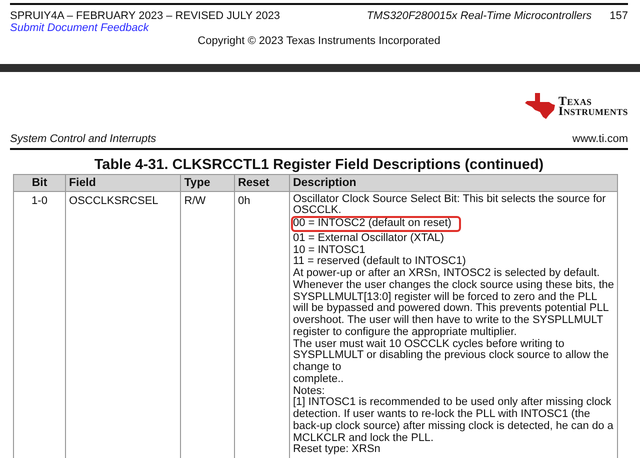 Image resolution: width=640 pixels, height=458 pixels. I want to click on product-title: TMS320F280015x Real-Time Microcontrollers, so click(479, 17).